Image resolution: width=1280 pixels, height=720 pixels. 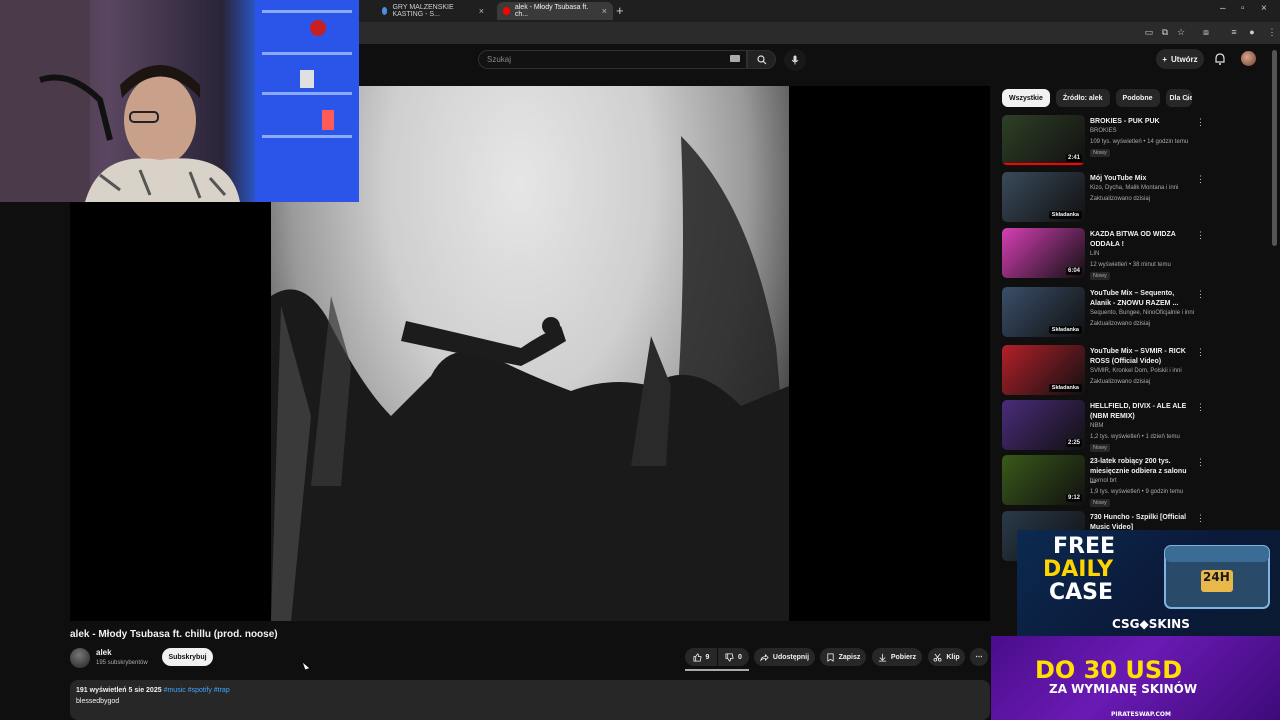 What do you see at coordinates (1073, 498) in the screenshot?
I see `duration-badge: 9:12` at bounding box center [1073, 498].